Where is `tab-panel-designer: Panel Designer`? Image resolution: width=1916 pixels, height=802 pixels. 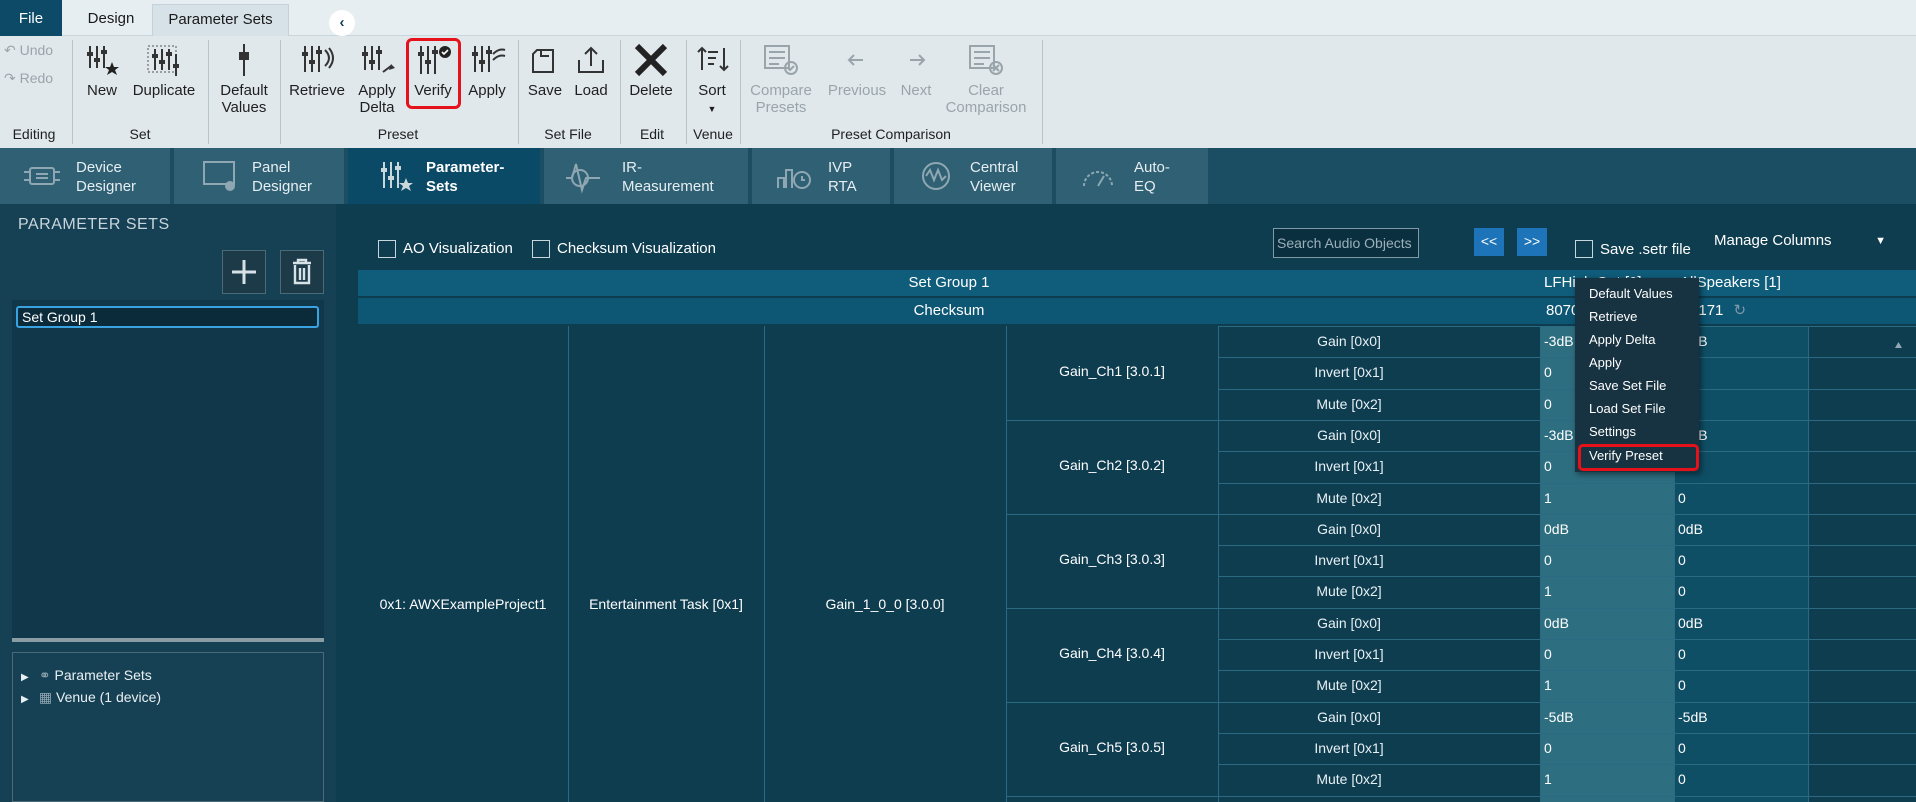
tab-panel-designer: Panel Designer is located at coordinates (260, 176).